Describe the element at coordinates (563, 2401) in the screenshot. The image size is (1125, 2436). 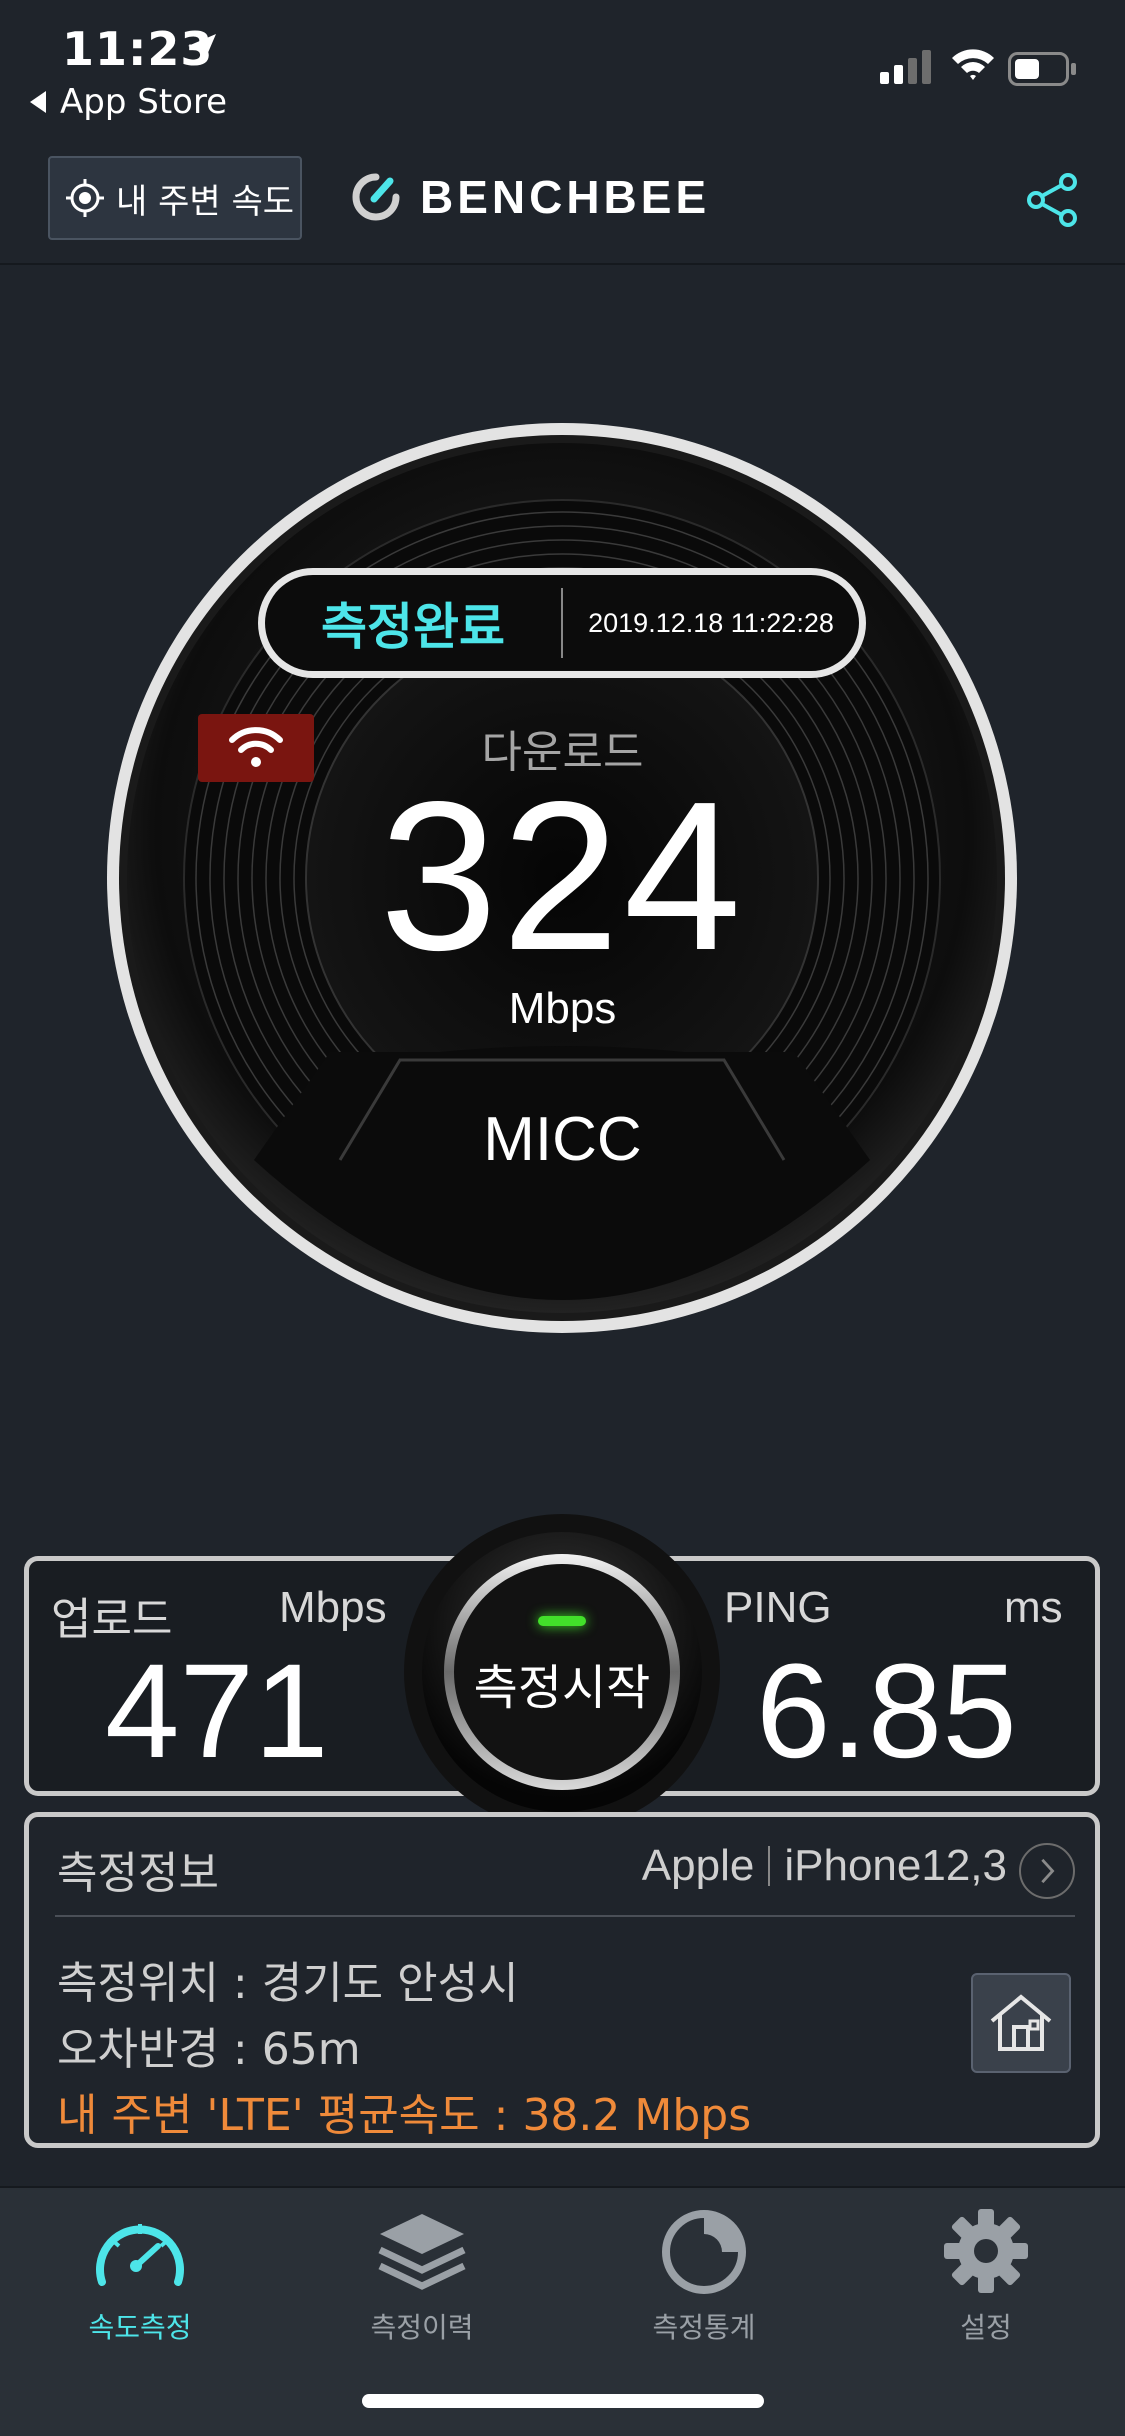
I see `home-indicator` at that location.